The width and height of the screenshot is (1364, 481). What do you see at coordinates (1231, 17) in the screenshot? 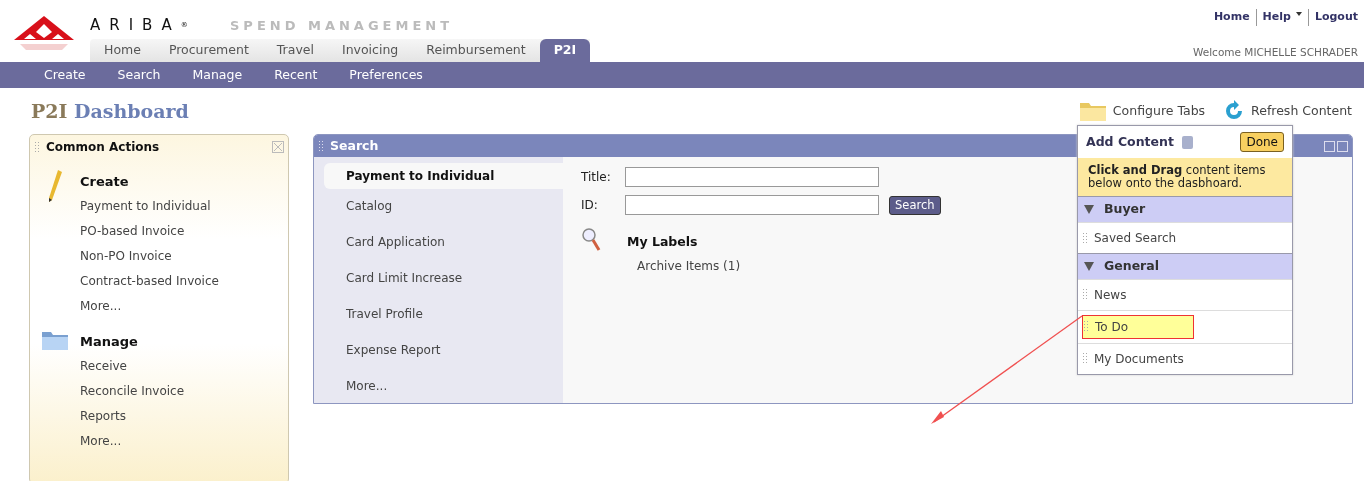
I see `top-link: Home` at bounding box center [1231, 17].